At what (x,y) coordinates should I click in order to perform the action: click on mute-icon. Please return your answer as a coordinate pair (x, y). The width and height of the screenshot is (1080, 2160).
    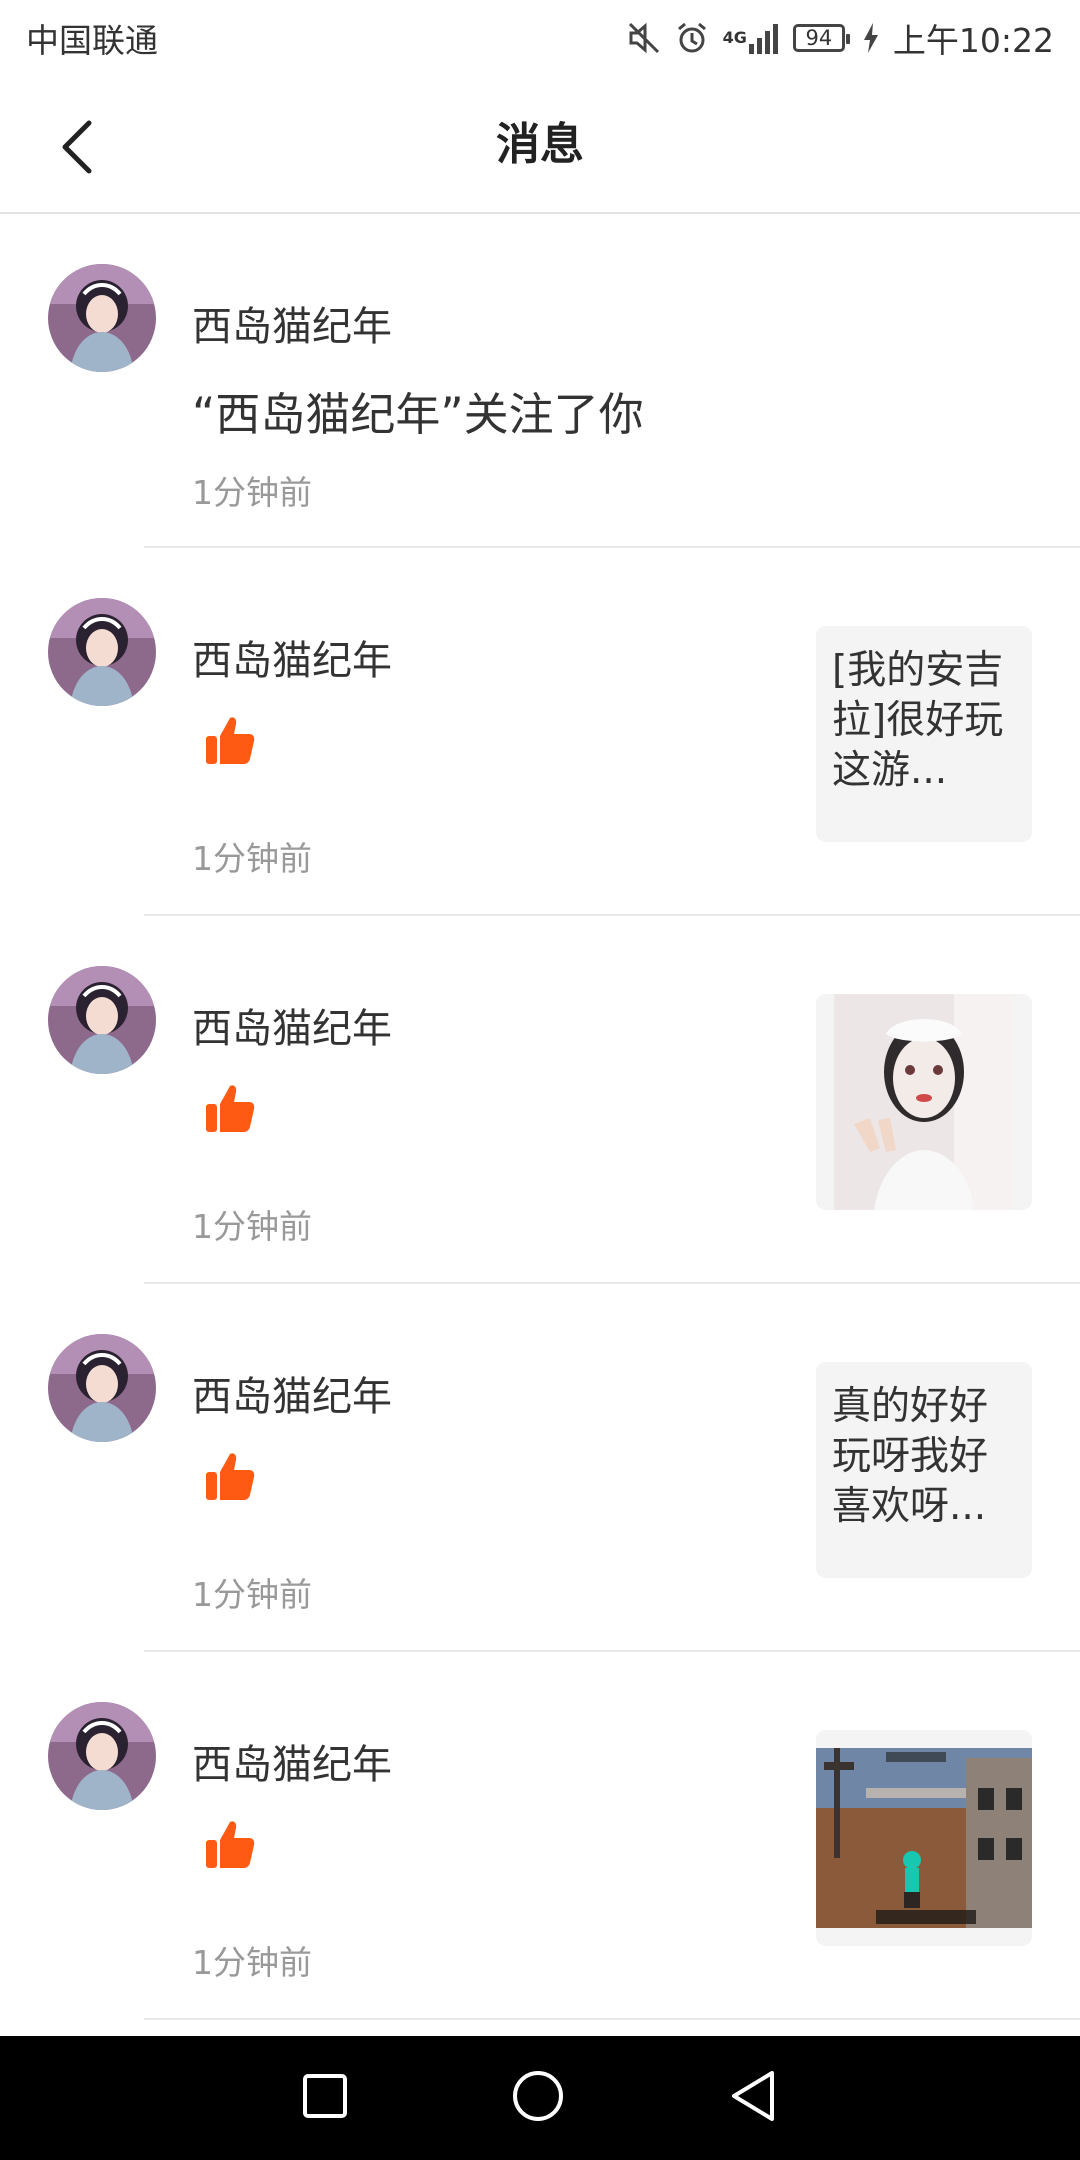
    Looking at the image, I should click on (644, 38).